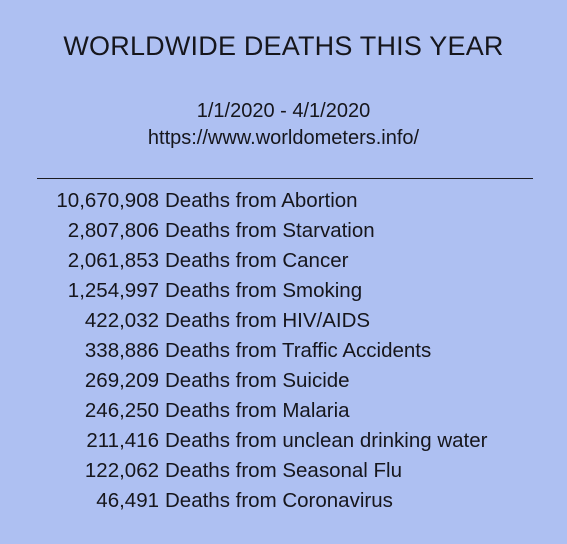  I want to click on death-cause: Deaths from Suicide, so click(257, 380).